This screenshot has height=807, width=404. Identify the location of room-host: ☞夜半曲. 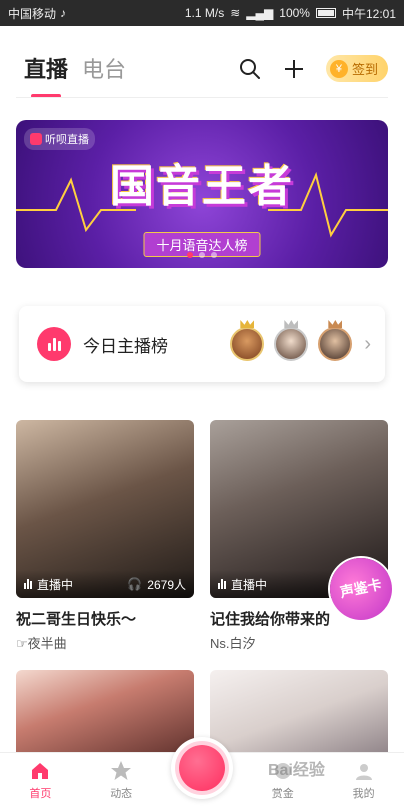
(41, 643).